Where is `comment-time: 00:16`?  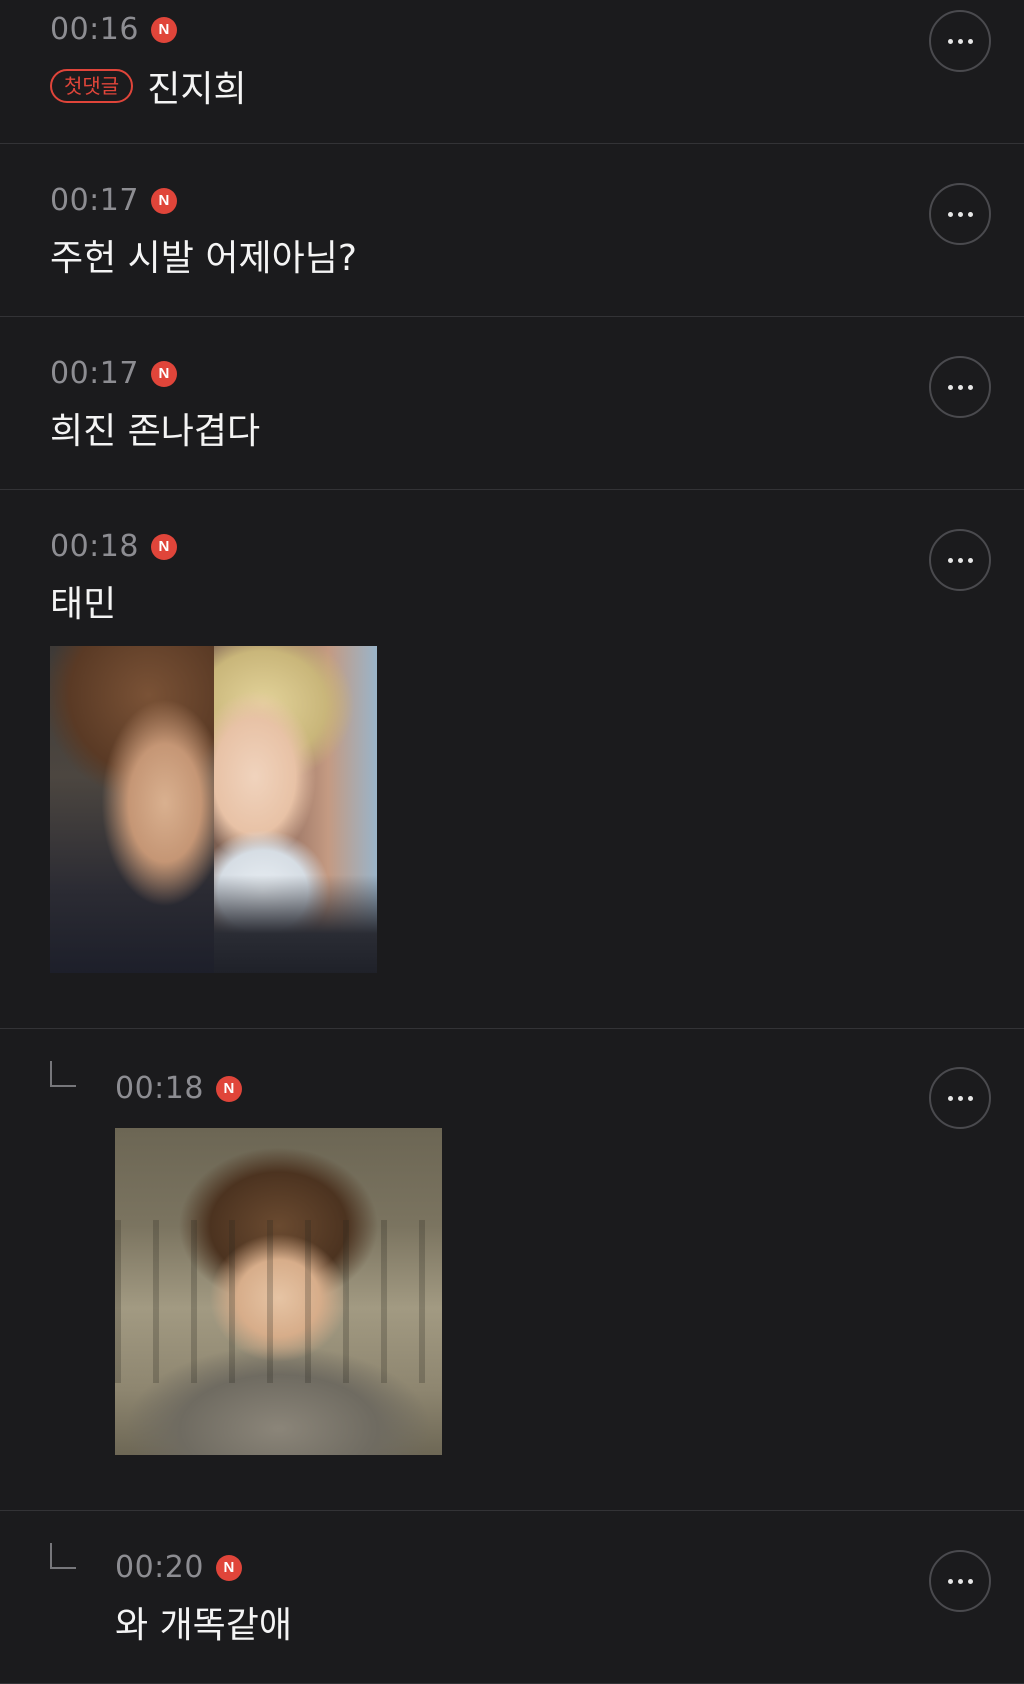
comment-time: 00:16 is located at coordinates (94, 29).